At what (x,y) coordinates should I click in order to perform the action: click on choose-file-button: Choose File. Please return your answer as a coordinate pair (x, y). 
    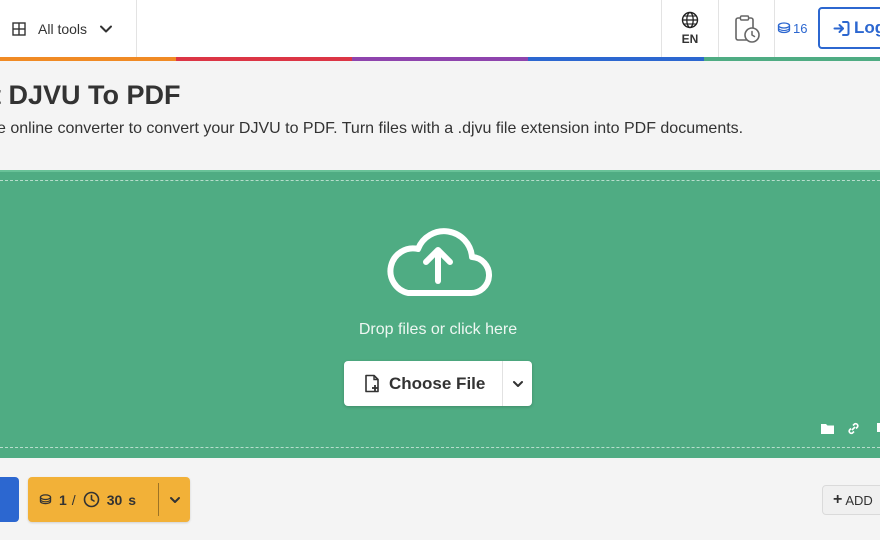
    Looking at the image, I should click on (423, 383).